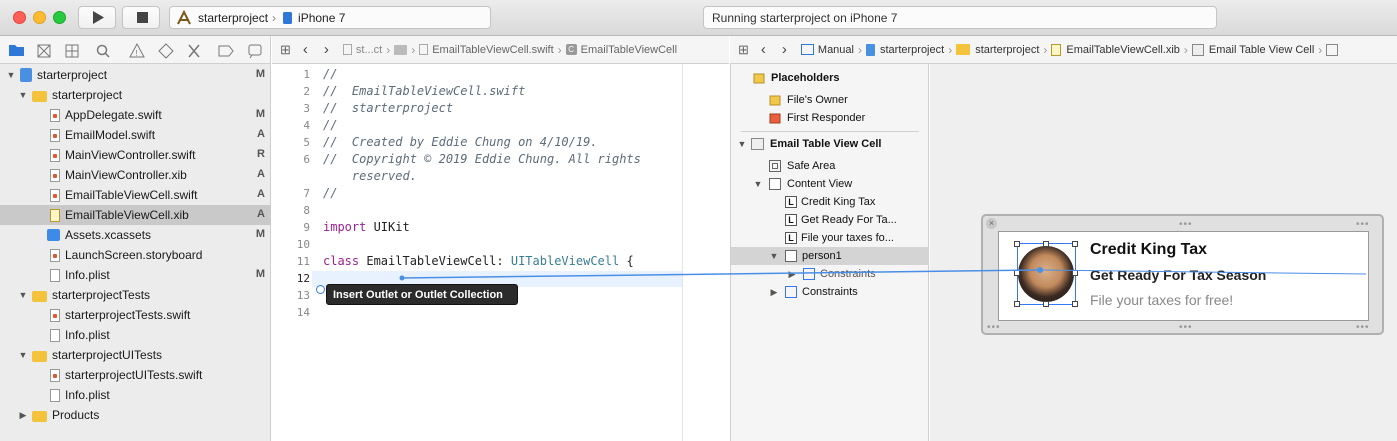 This screenshot has width=1397, height=441. What do you see at coordinates (817, 118) in the screenshot?
I see `outline-item-first-responder: First Responder` at bounding box center [817, 118].